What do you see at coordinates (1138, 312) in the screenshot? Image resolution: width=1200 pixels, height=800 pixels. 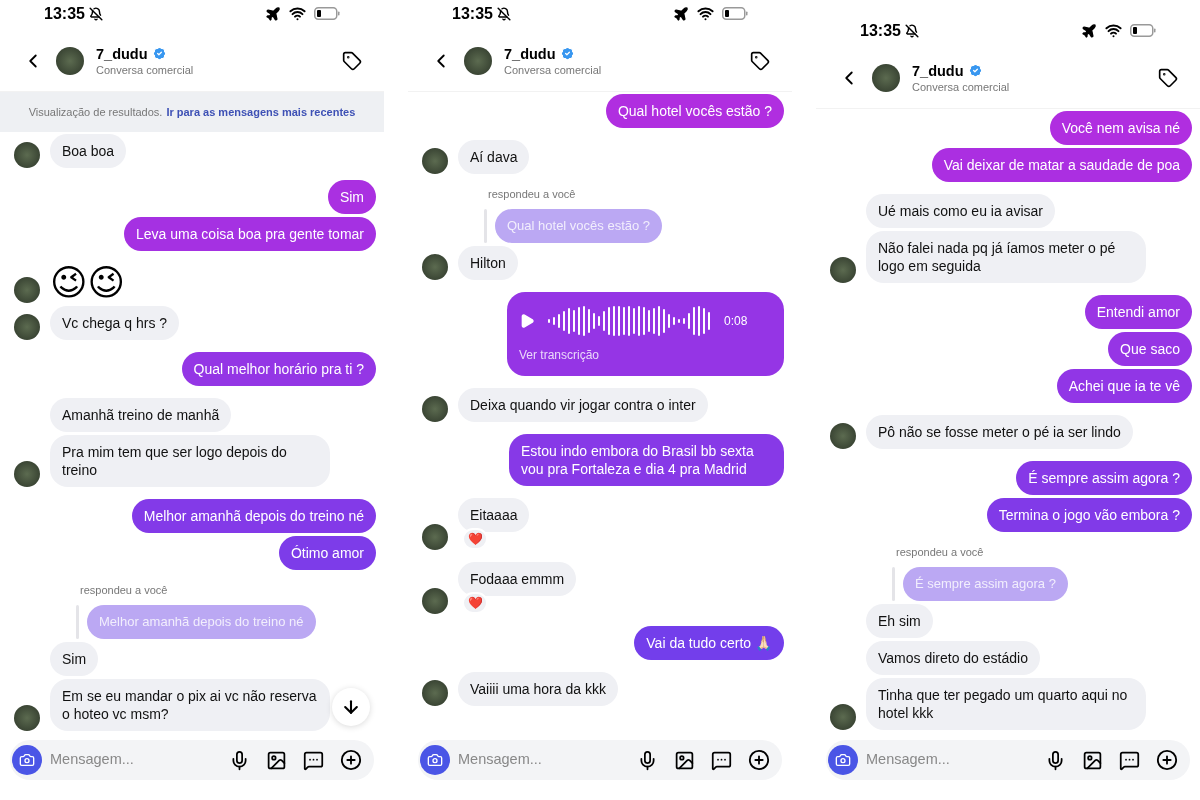 I see `sent-message: Entendi amor` at bounding box center [1138, 312].